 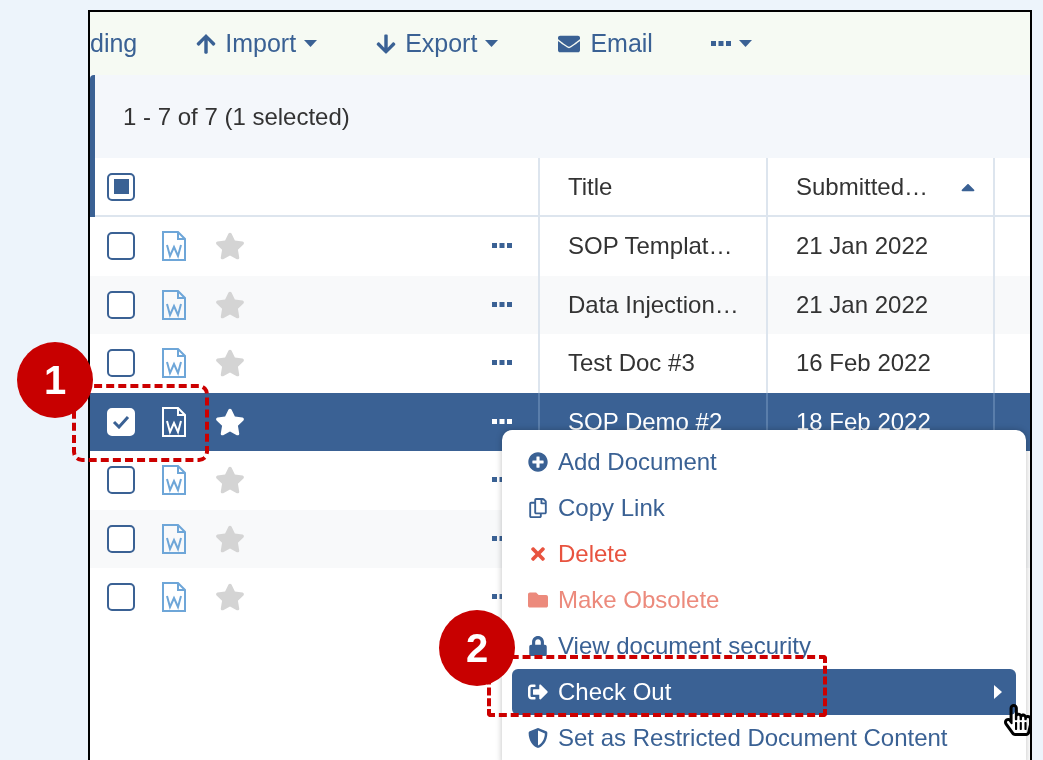 I want to click on column-title: Title, so click(x=590, y=186).